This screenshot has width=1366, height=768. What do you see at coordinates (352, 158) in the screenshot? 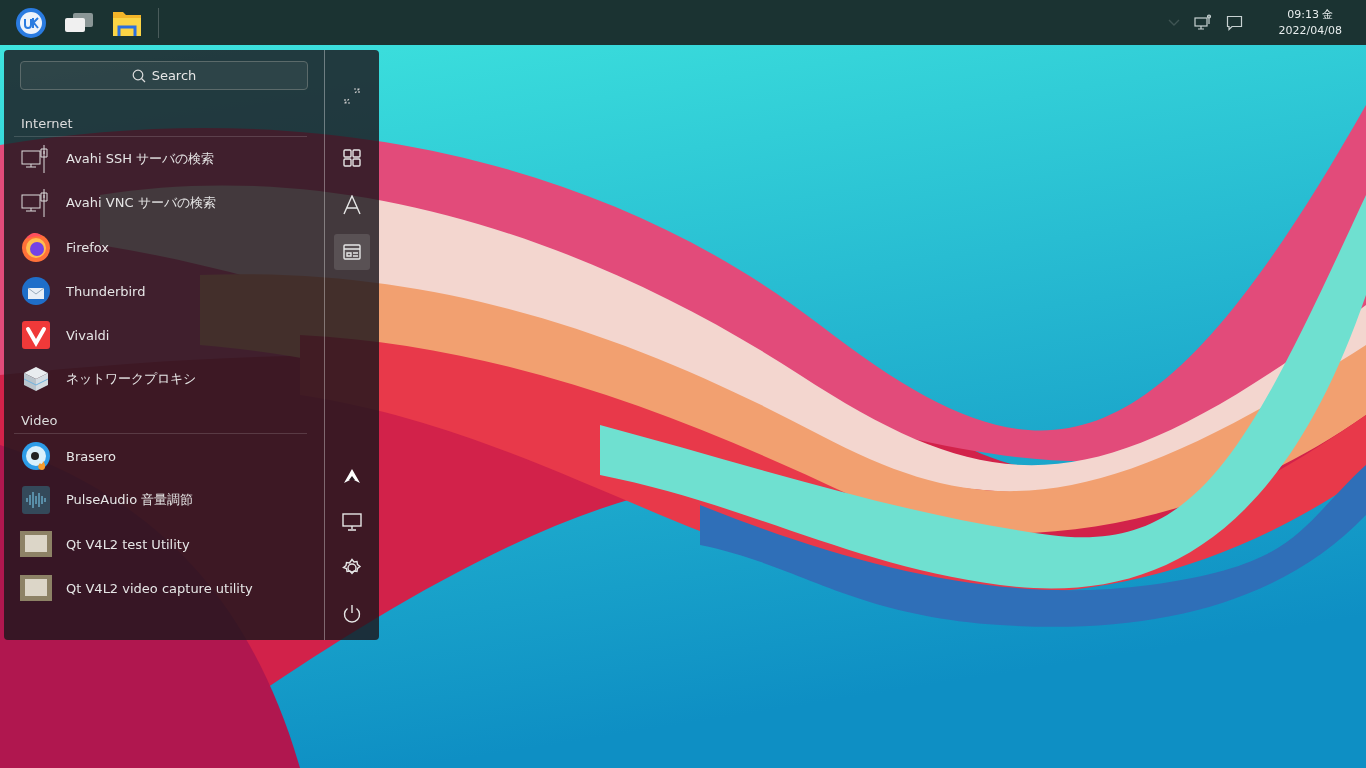
I see `grid-view-icon` at bounding box center [352, 158].